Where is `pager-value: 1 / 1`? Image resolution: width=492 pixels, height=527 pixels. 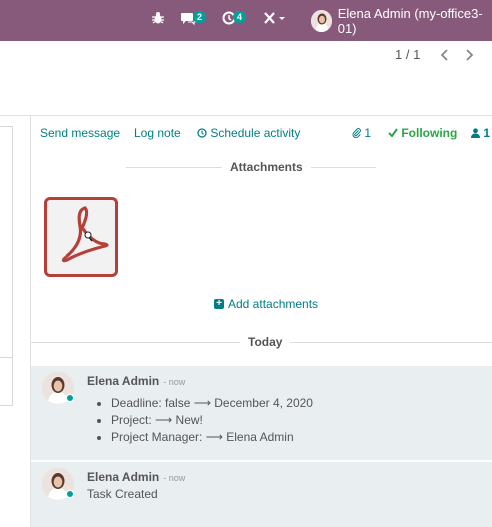 pager-value: 1 / 1 is located at coordinates (407, 54).